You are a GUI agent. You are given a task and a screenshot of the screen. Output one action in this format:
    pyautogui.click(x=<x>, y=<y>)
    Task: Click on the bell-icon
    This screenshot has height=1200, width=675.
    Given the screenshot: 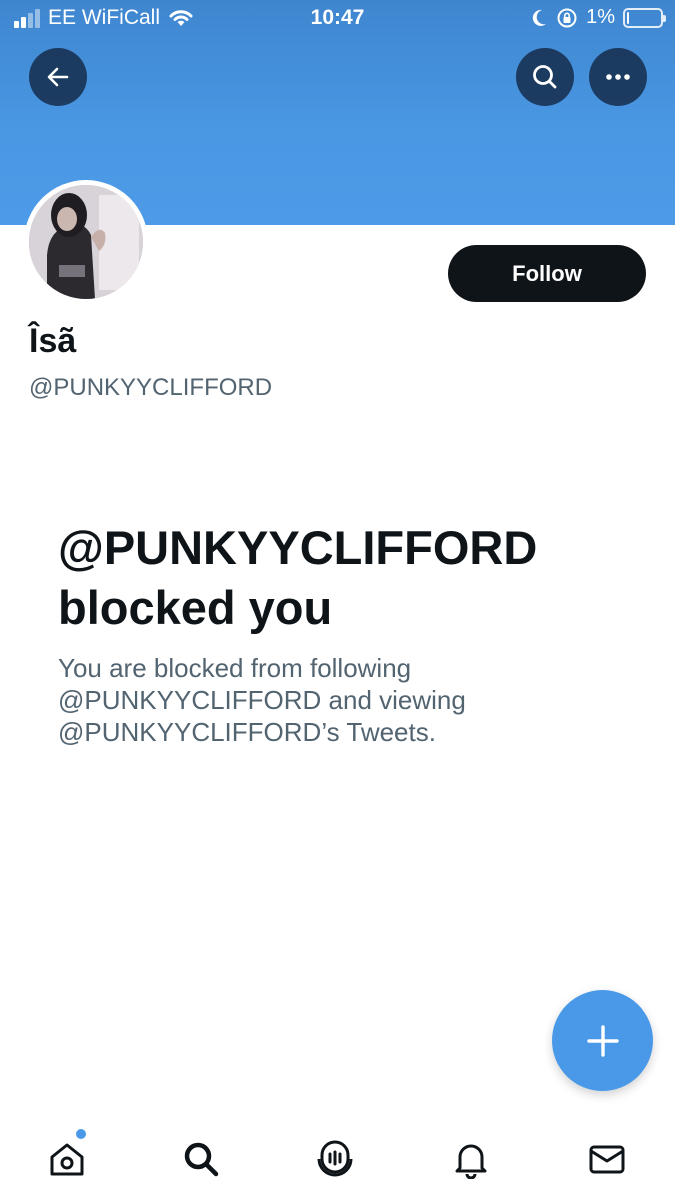 What is the action you would take?
    pyautogui.click(x=471, y=1161)
    